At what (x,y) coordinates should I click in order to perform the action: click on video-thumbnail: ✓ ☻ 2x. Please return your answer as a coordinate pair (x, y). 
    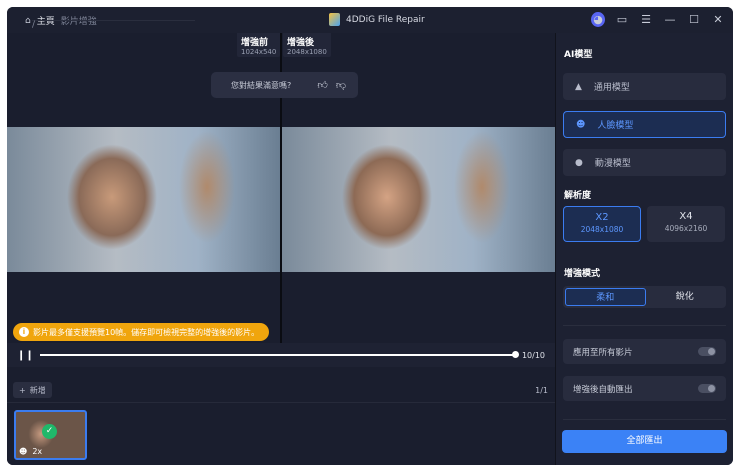
    Looking at the image, I should click on (50, 435).